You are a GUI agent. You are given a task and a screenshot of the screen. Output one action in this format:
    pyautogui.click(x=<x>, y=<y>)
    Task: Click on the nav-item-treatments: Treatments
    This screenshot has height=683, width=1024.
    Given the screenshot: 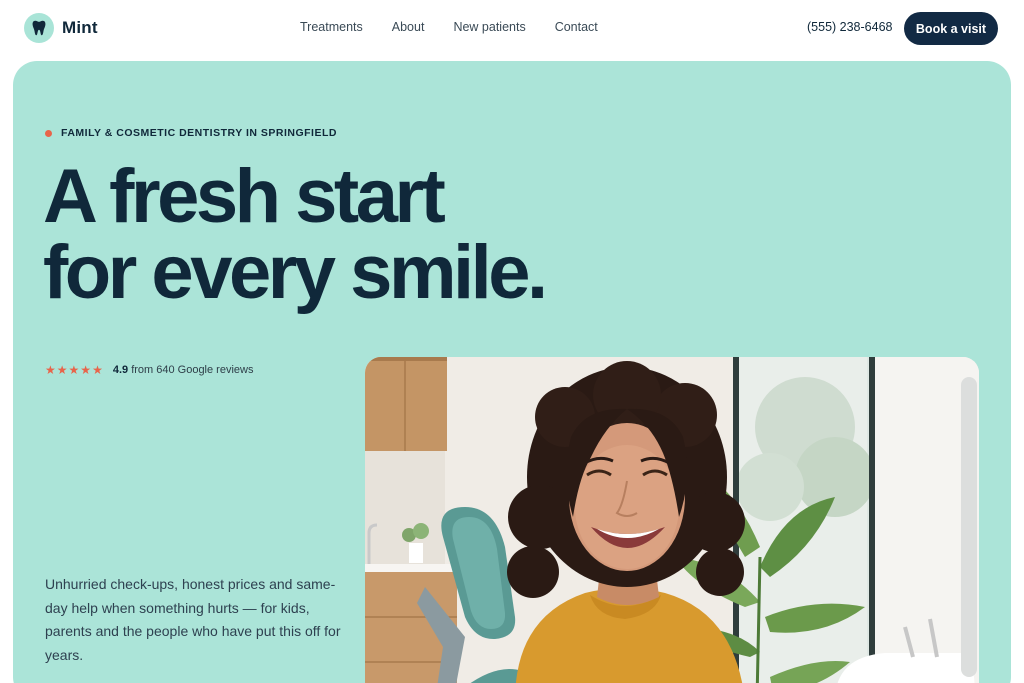 What is the action you would take?
    pyautogui.click(x=331, y=27)
    